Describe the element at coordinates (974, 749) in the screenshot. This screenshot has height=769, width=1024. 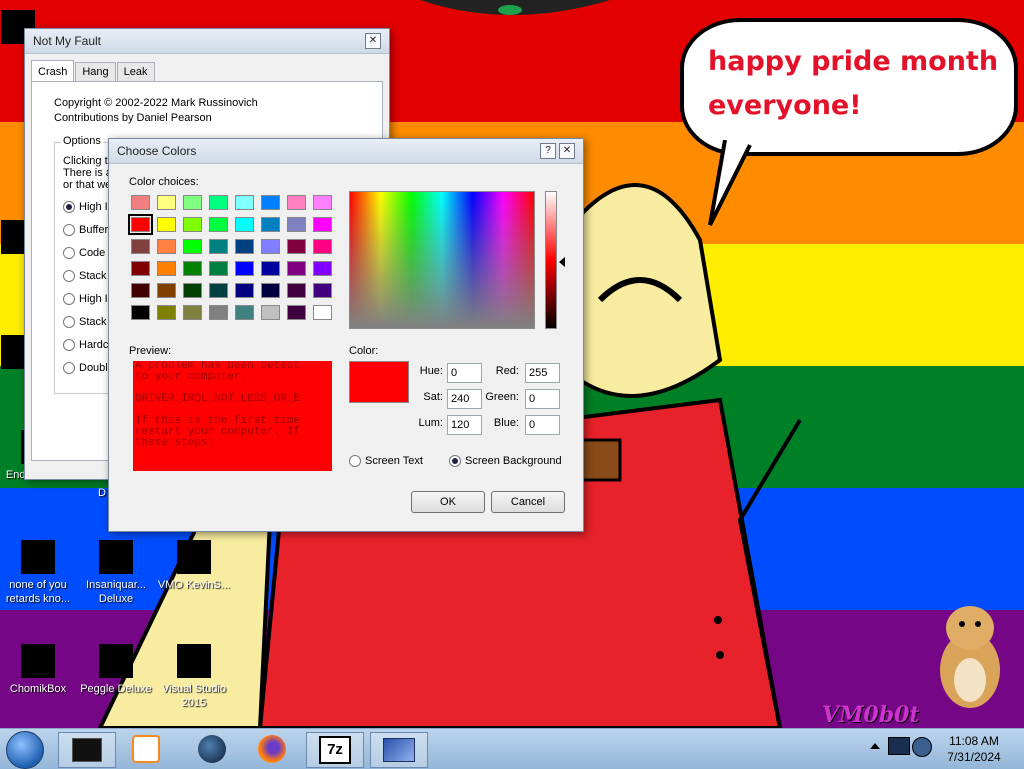
I see `clock: 11:08 AM 7/31/2024` at that location.